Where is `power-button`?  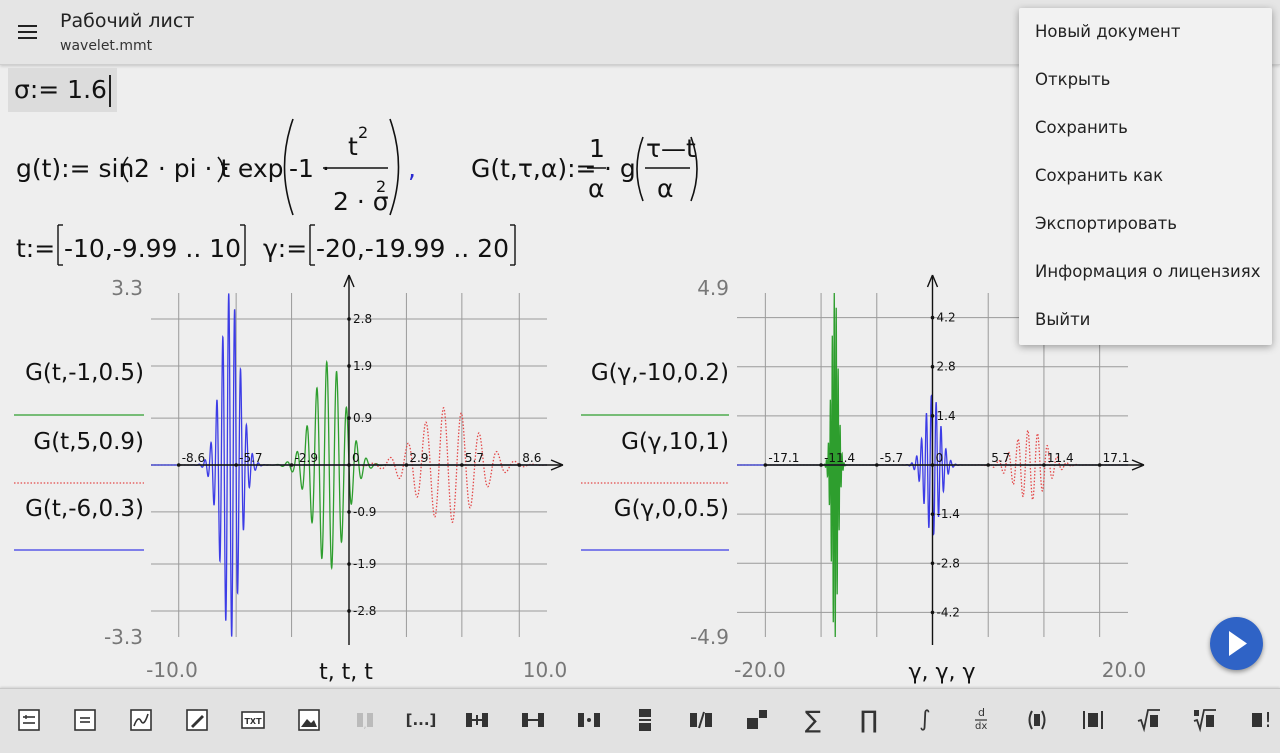
power-button is located at coordinates (757, 720).